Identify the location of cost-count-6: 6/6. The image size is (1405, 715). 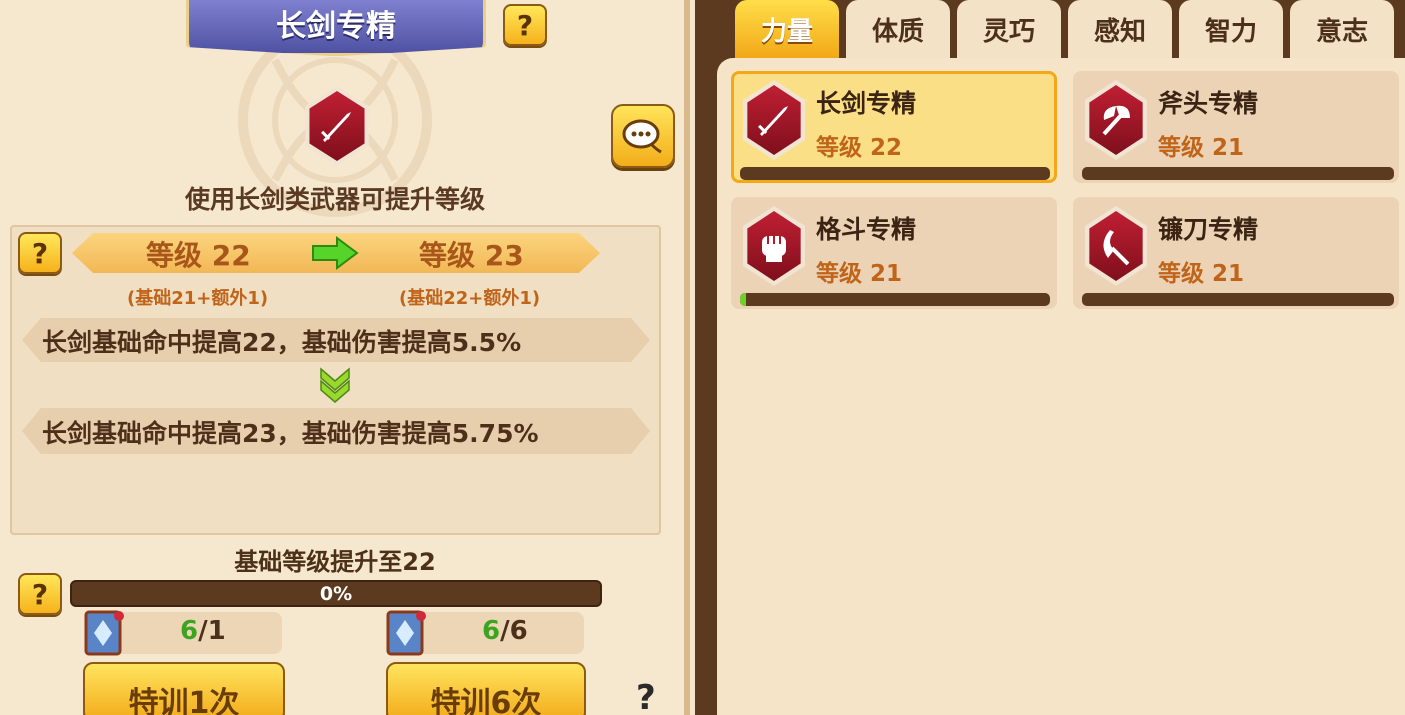
(505, 631).